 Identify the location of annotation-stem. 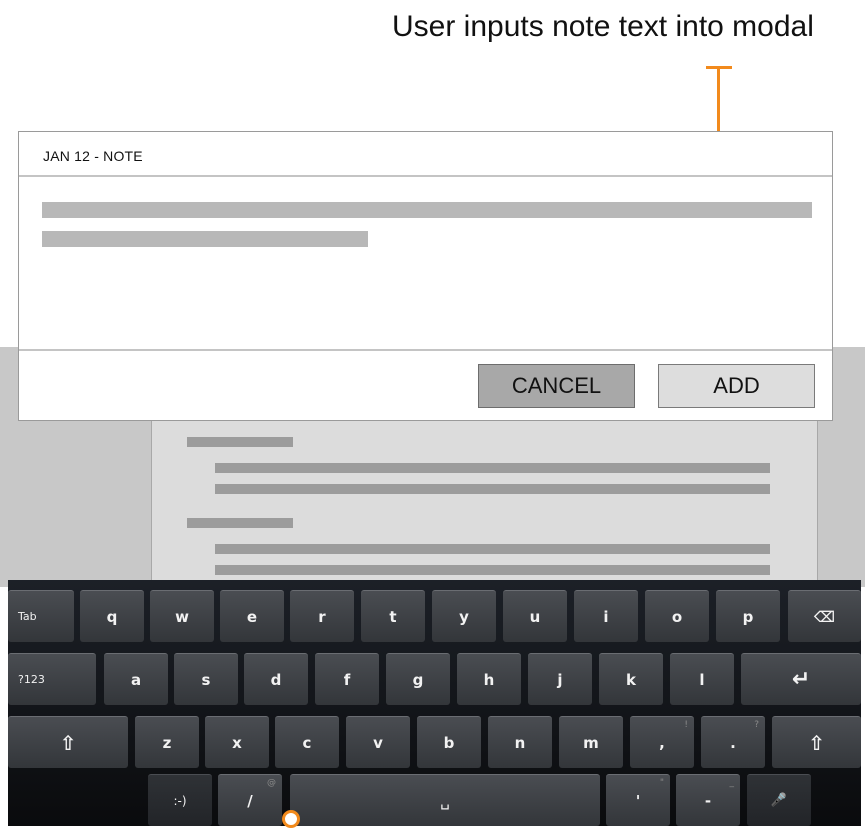
(718, 102).